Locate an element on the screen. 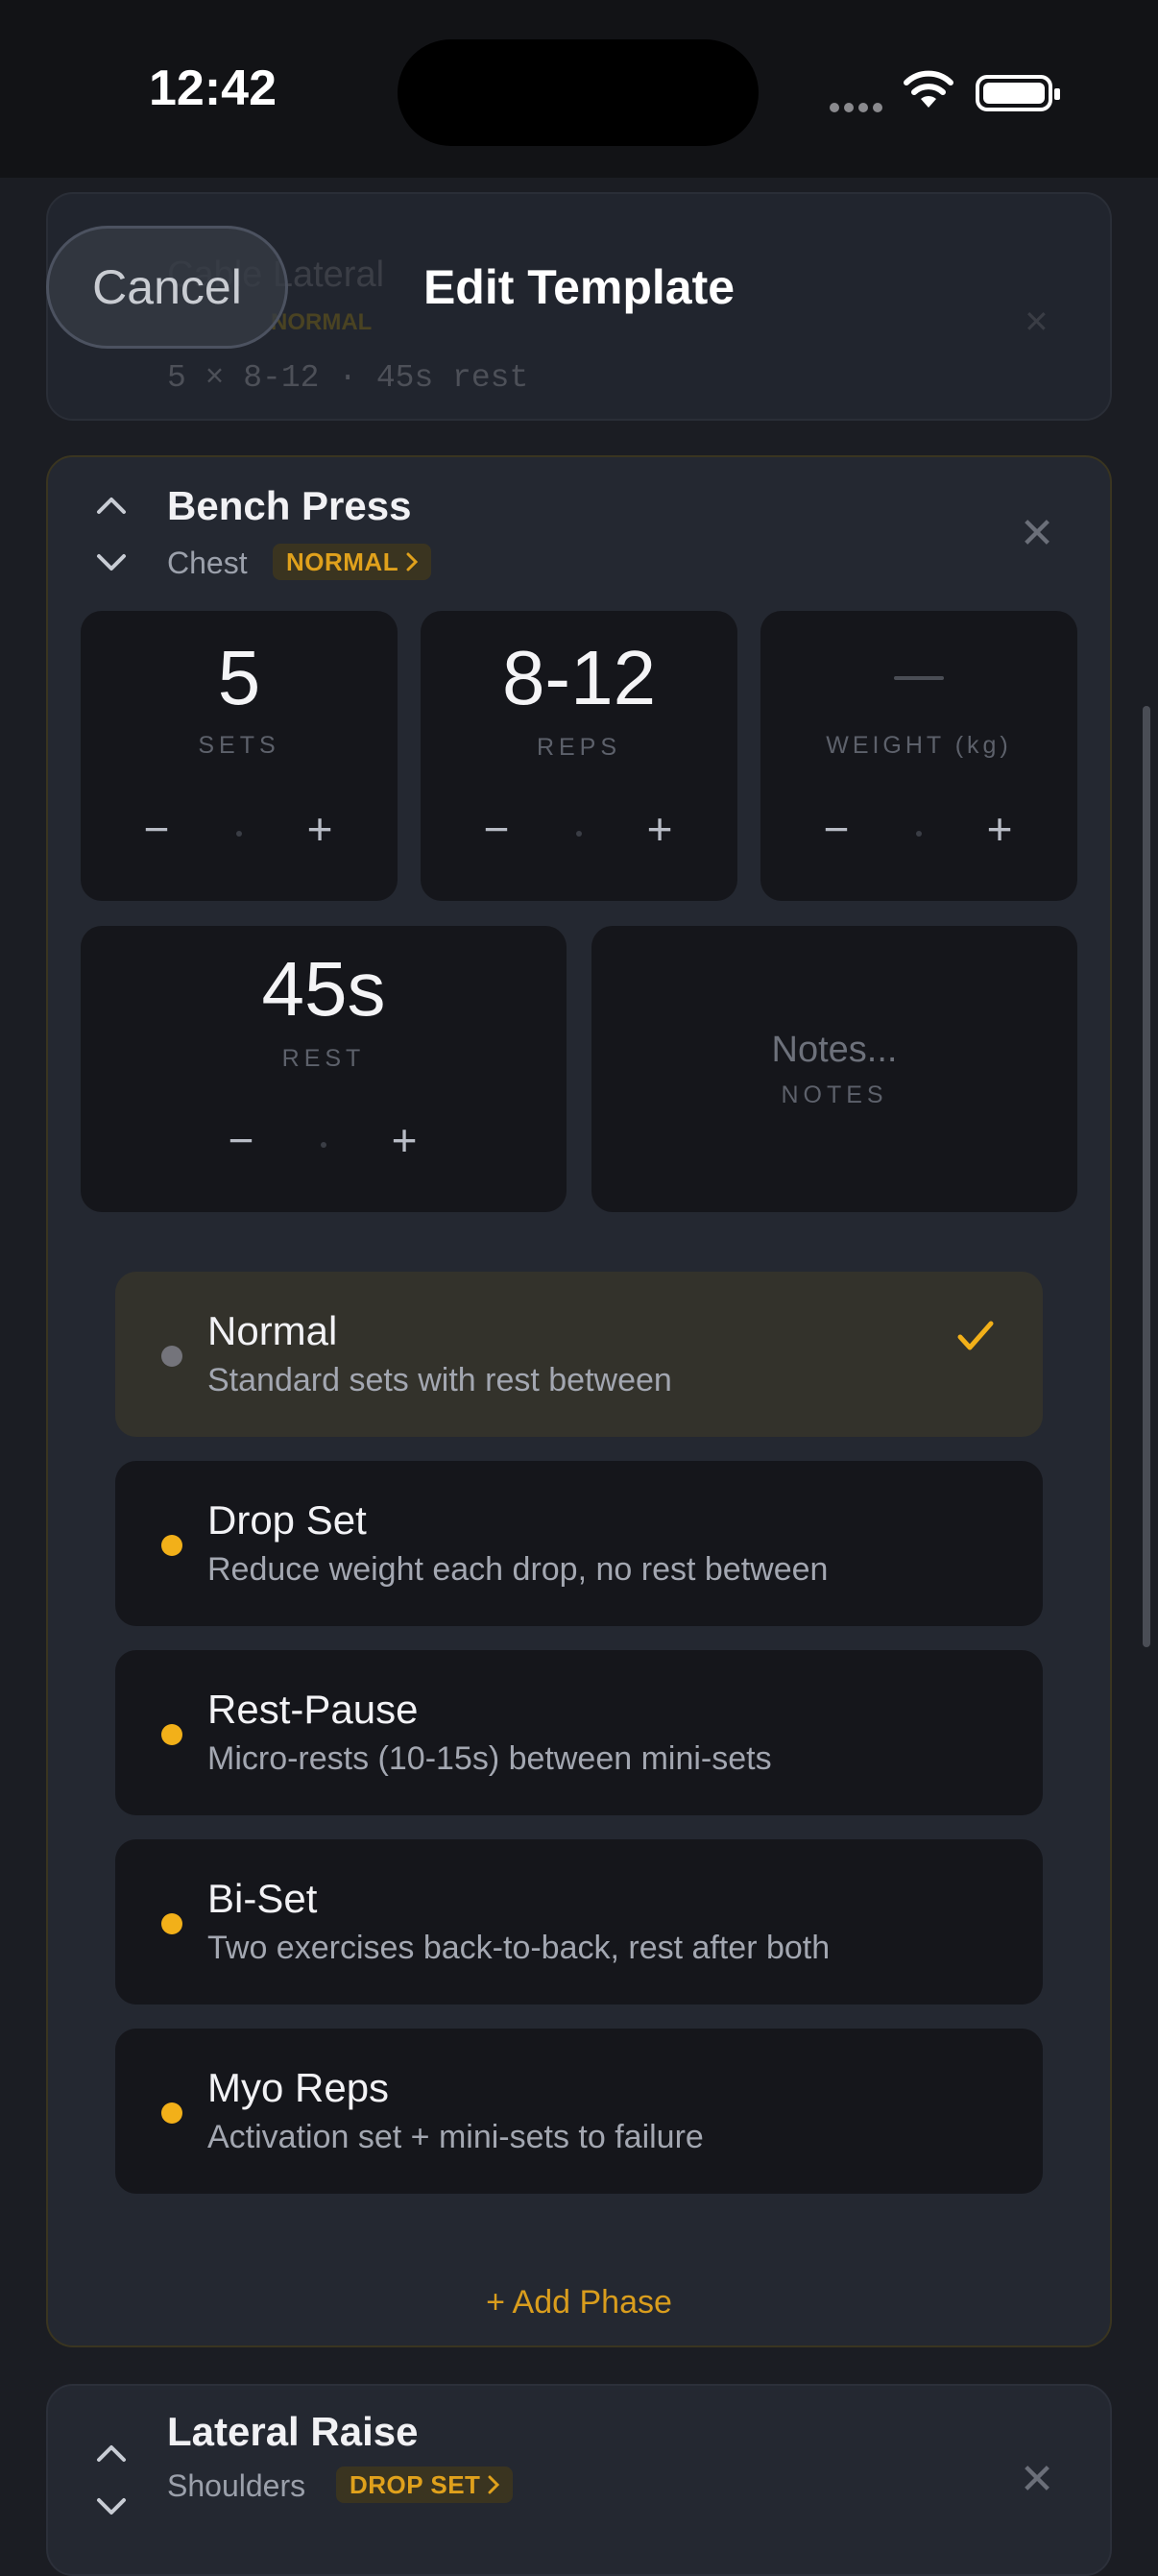  rest-increment-button: + is located at coordinates (404, 1140).